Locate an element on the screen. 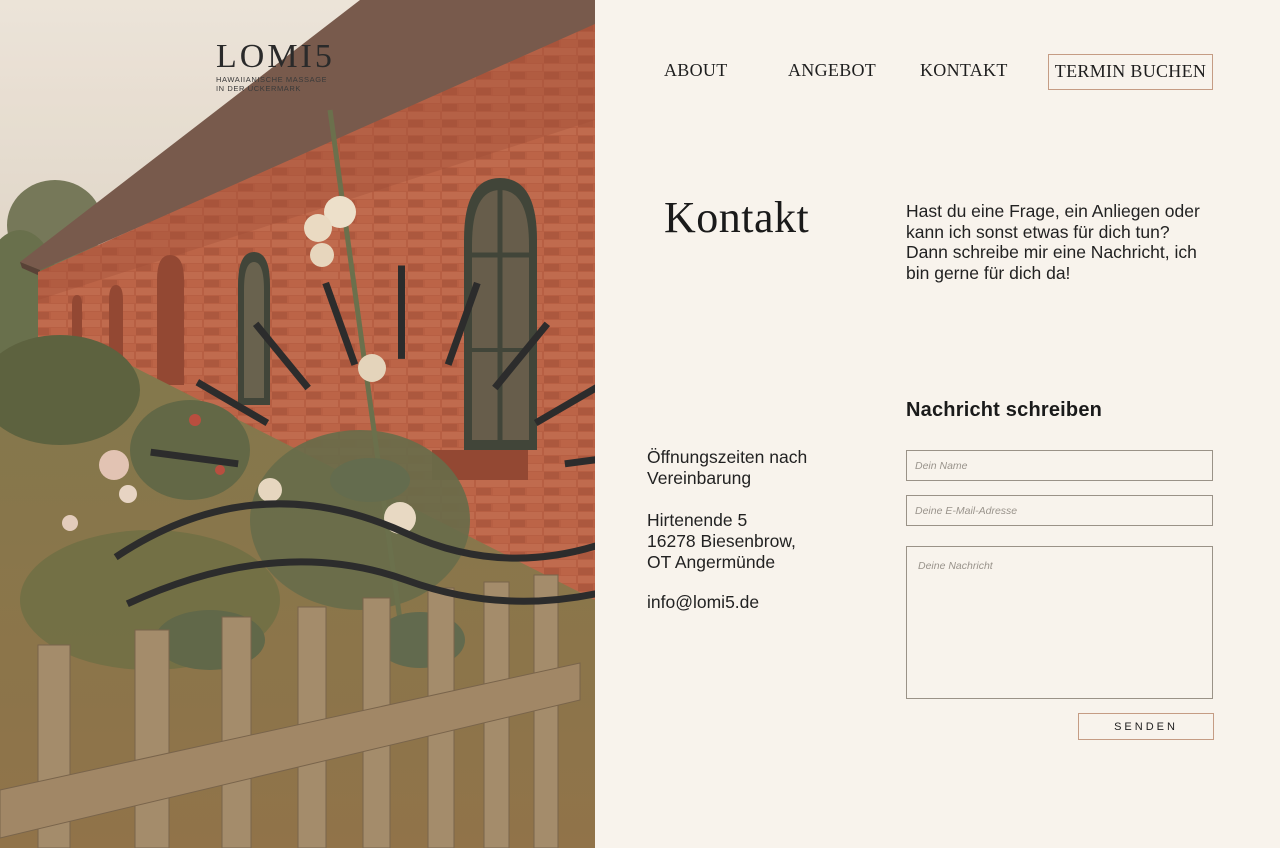 Image resolution: width=1280 pixels, height=848 pixels. nav-about: ABOUT is located at coordinates (696, 70).